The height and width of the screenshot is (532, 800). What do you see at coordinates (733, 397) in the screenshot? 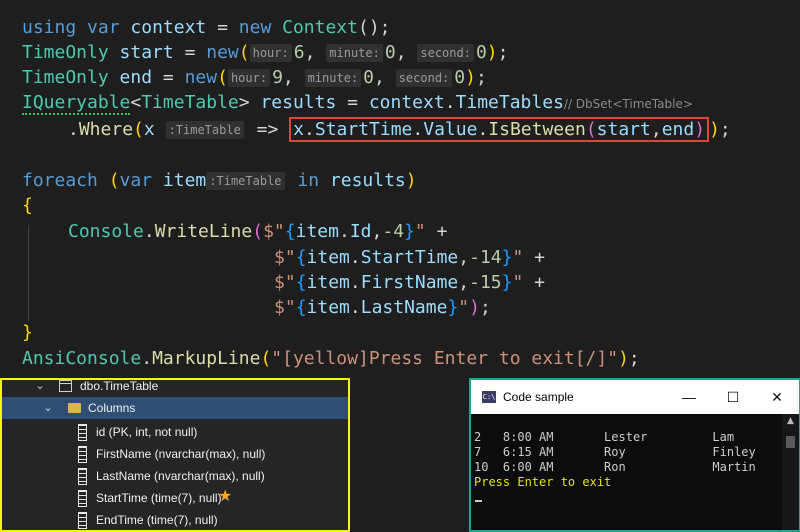
I see `maximize-button: ☐` at bounding box center [733, 397].